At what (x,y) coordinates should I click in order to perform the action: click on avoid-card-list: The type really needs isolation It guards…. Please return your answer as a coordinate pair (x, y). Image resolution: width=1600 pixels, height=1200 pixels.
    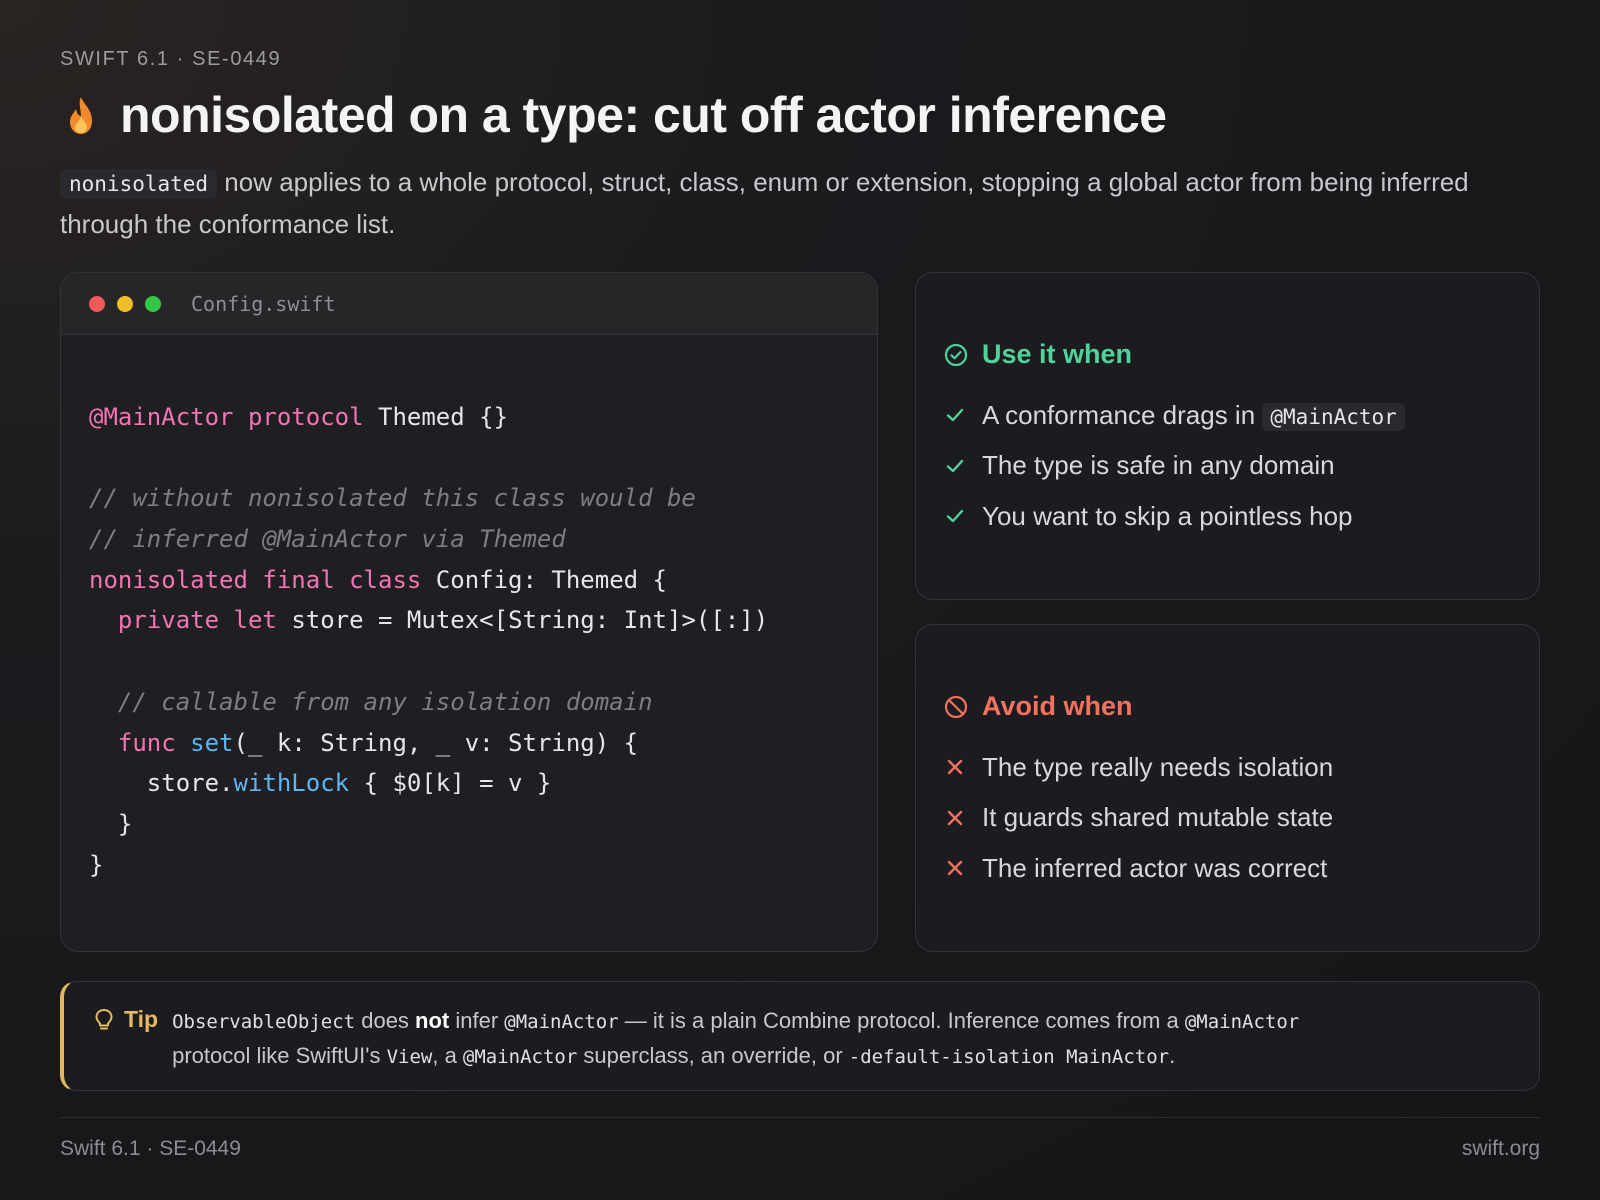
    Looking at the image, I should click on (1227, 818).